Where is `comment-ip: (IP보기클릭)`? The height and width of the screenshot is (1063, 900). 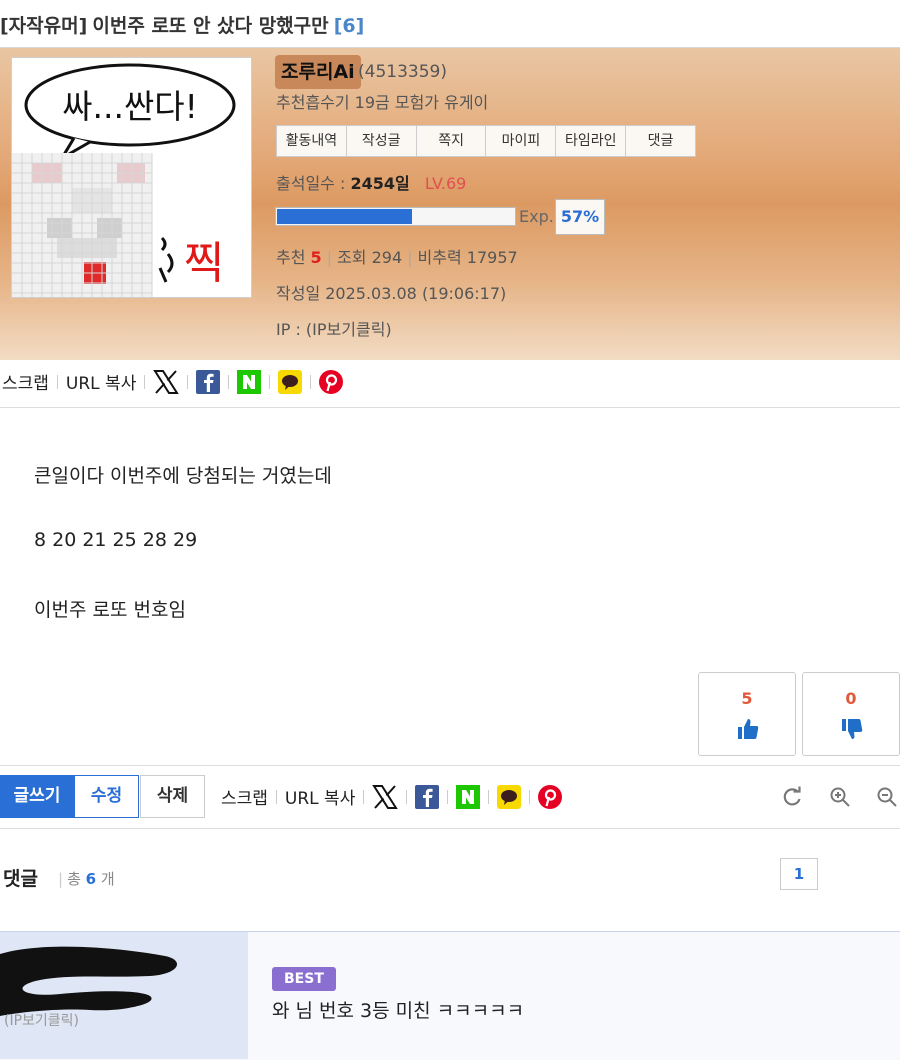
comment-ip: (IP보기클릭) is located at coordinates (41, 1020).